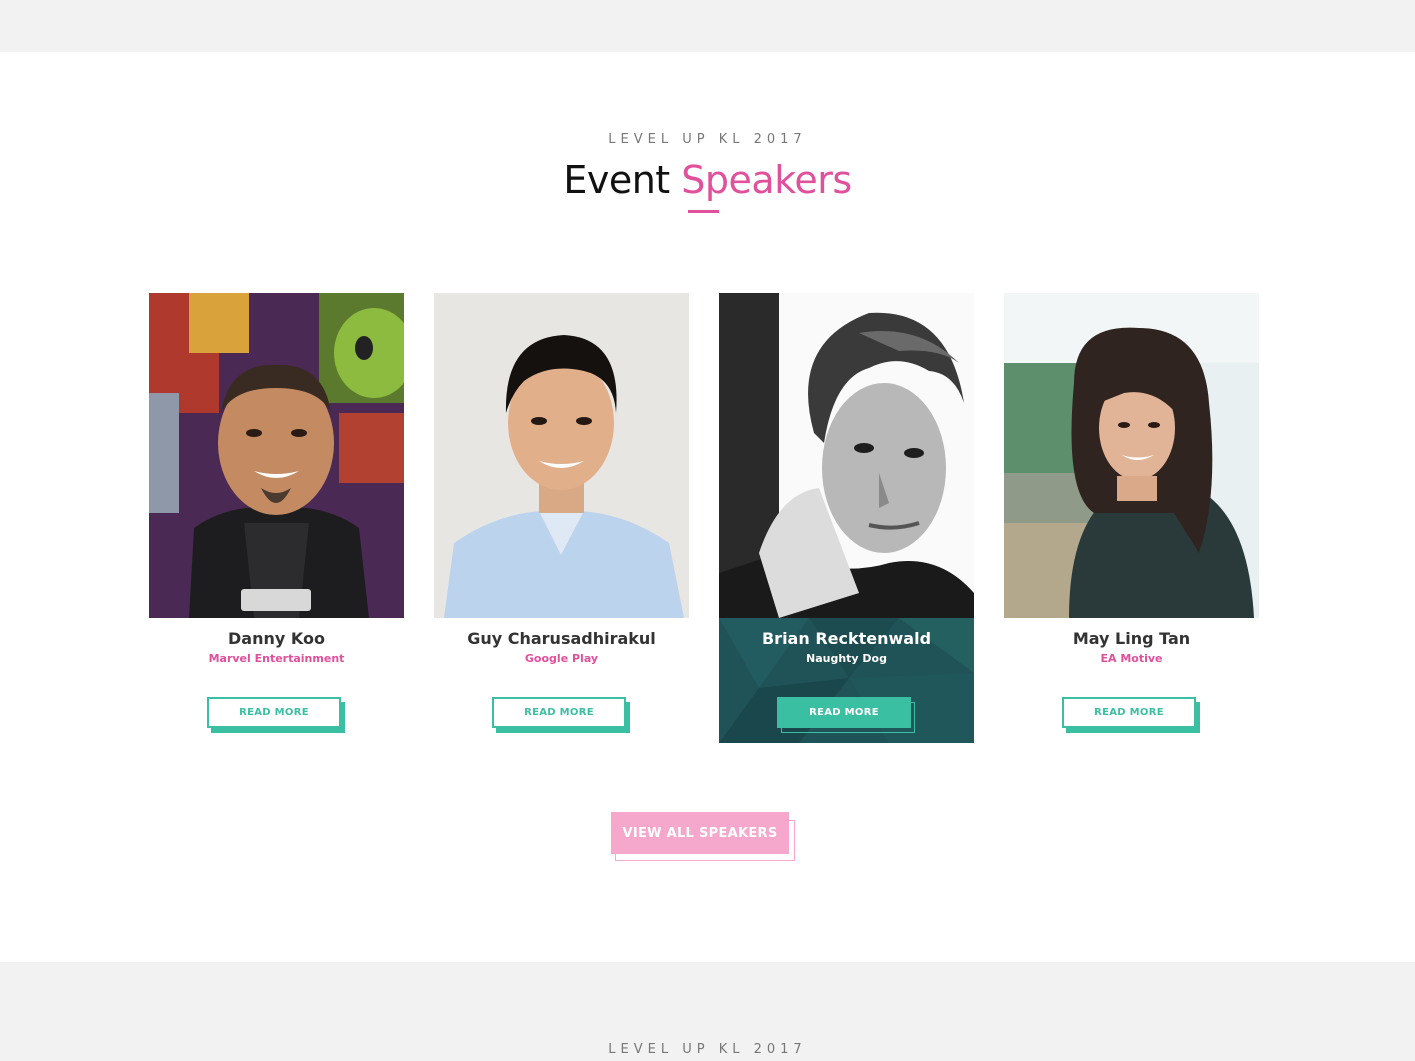 This screenshot has height=1061, width=1415. I want to click on speaker-name: Guy Charusadhirakul, so click(561, 638).